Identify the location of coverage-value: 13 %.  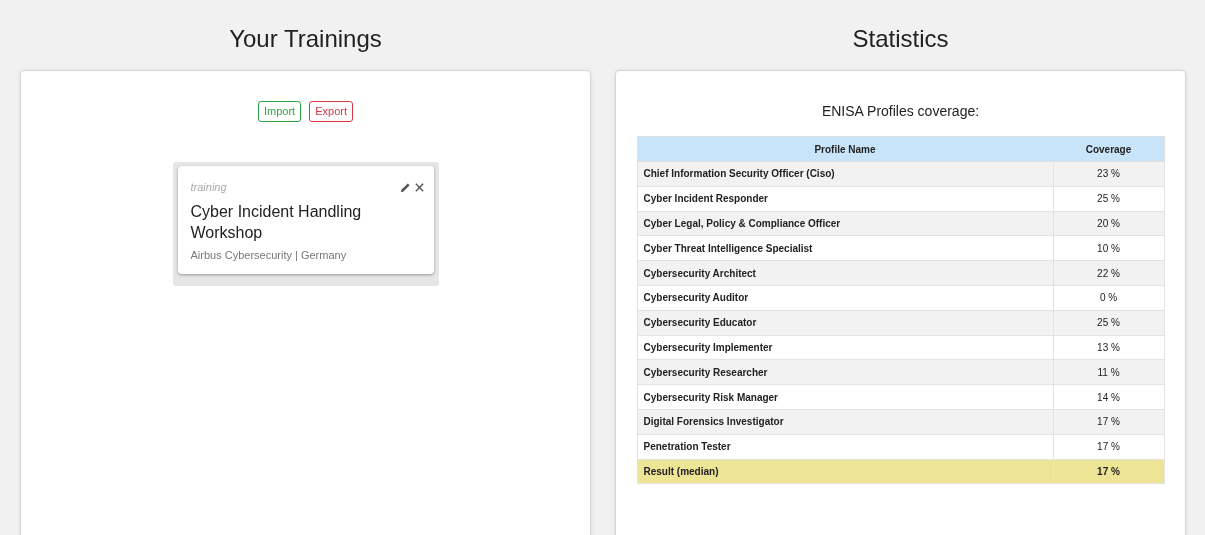
(1108, 347).